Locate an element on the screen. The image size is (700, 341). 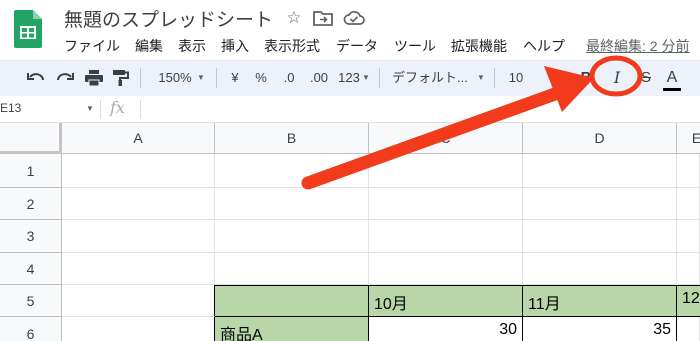
undo-icon is located at coordinates (36, 78).